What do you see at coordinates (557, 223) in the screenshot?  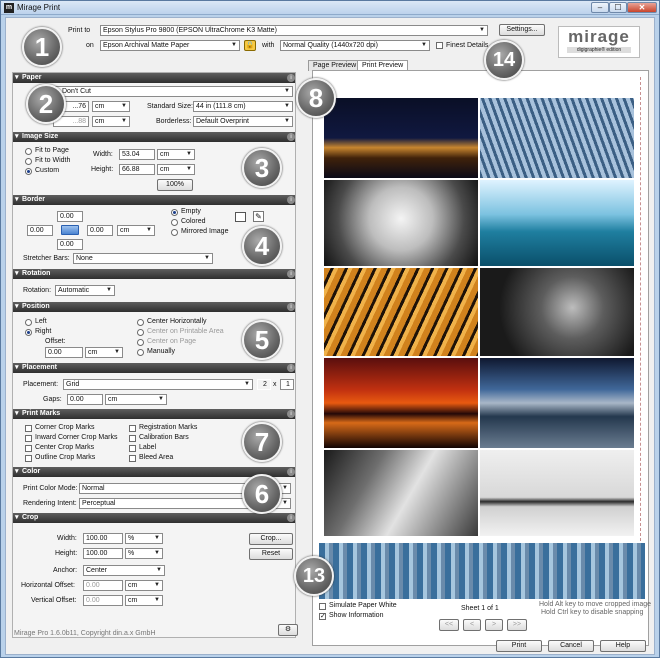 I see `photo-dolphin` at bounding box center [557, 223].